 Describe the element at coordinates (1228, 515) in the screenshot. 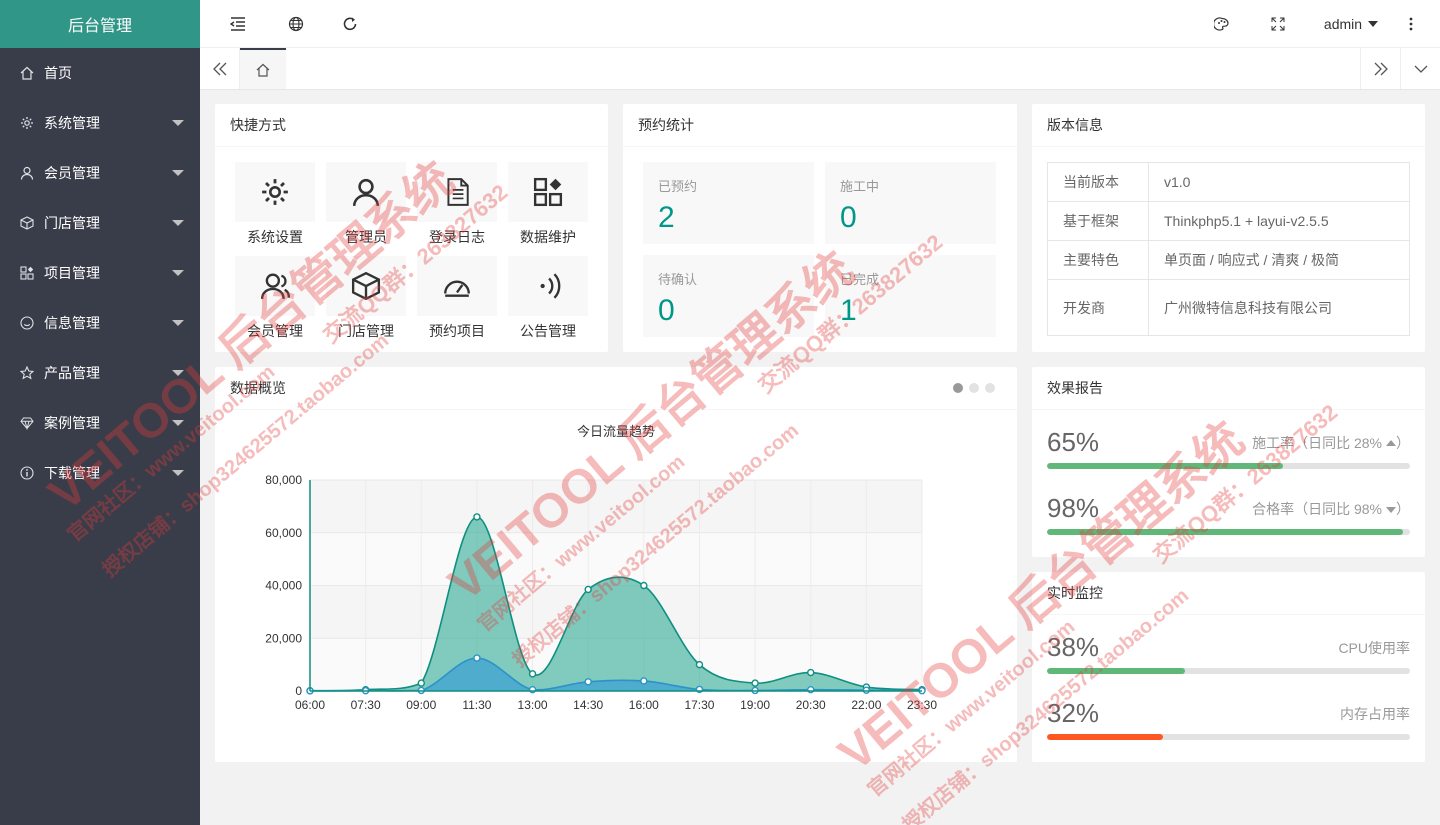

I see `progress-row: 98% 合格率（日同比 98% ）` at that location.